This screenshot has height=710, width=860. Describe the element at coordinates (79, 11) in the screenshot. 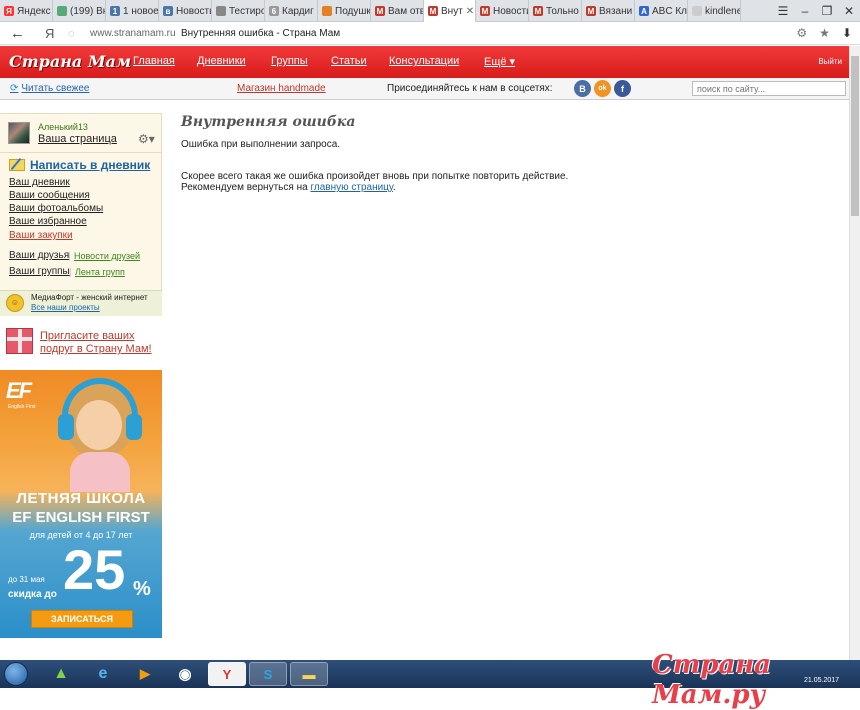

I see `browser-tab: (199) Вк` at that location.